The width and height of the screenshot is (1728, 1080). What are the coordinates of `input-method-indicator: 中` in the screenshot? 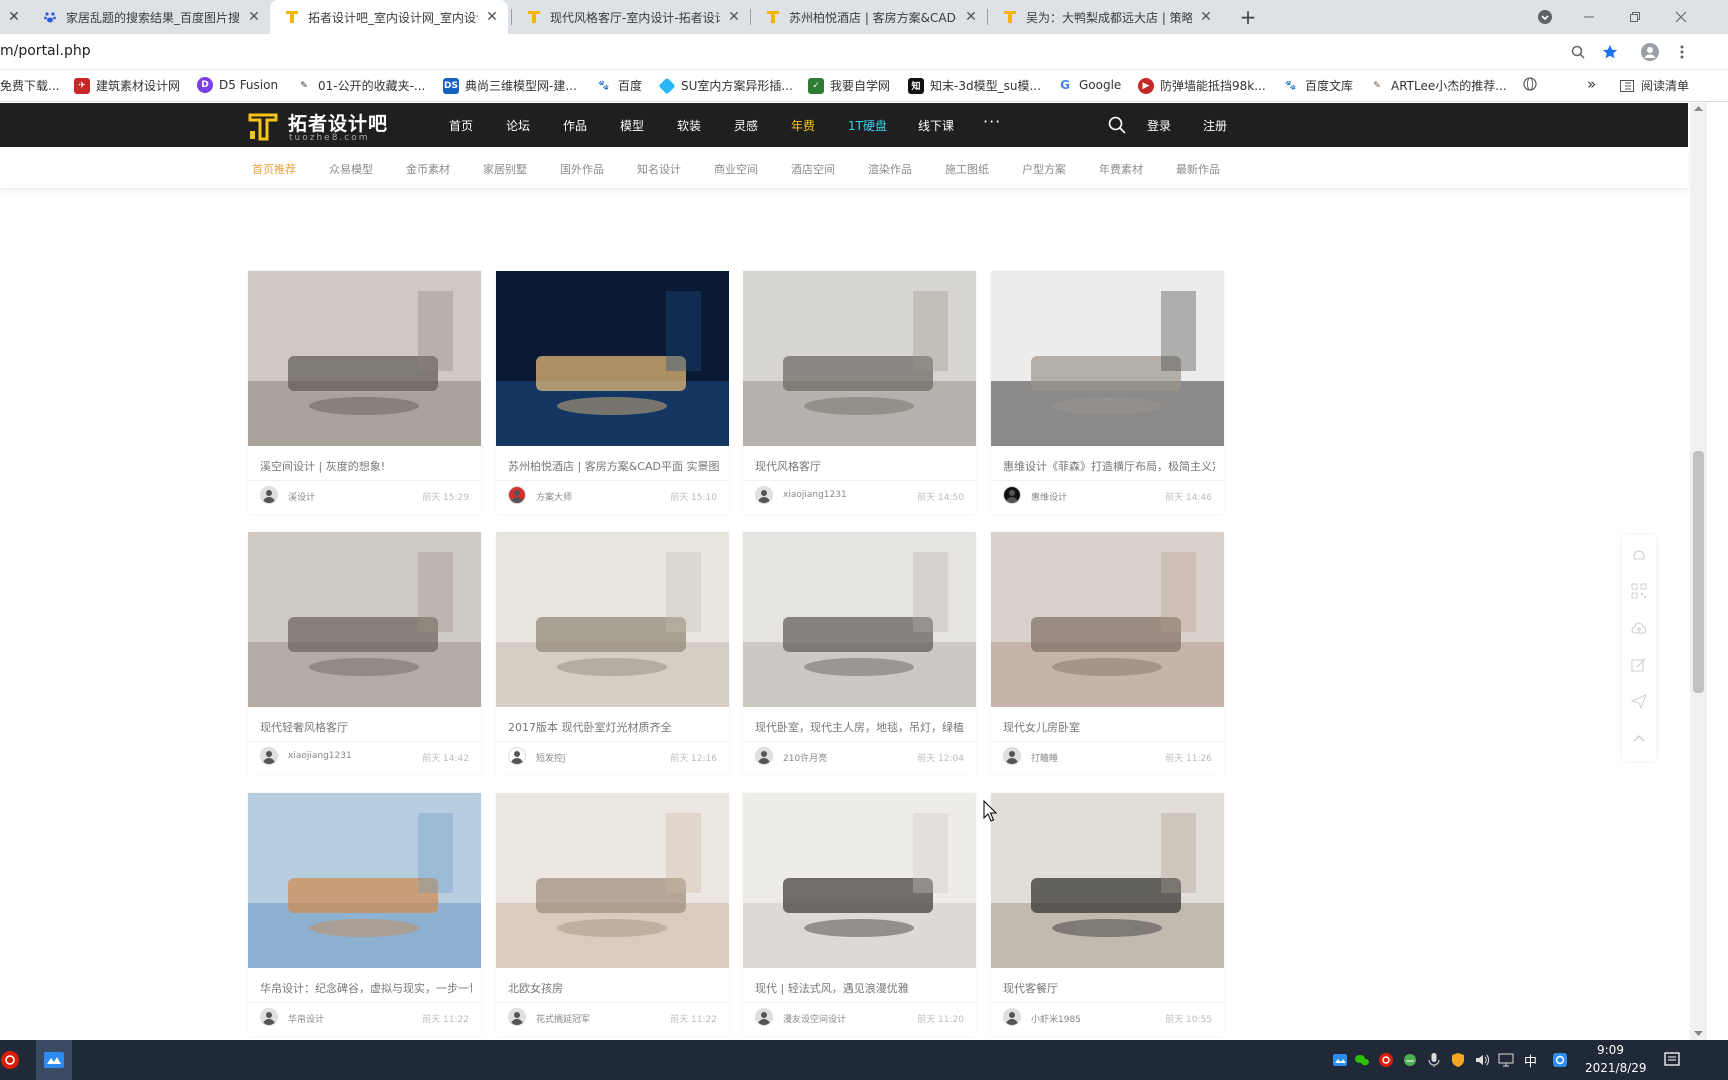 It's located at (1530, 1060).